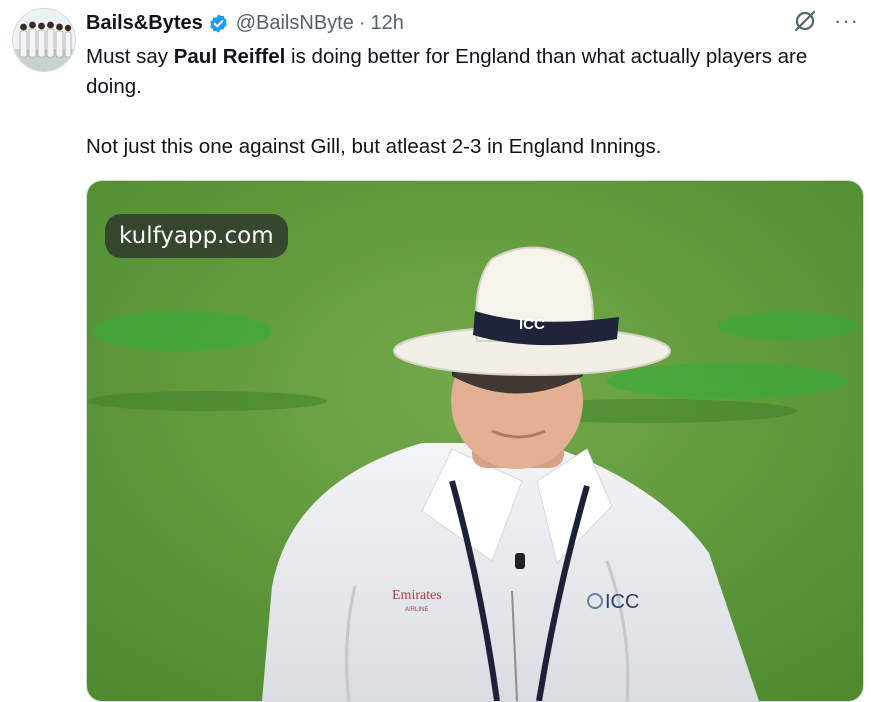 This screenshot has width=871, height=702. Describe the element at coordinates (532, 324) in the screenshot. I see `hat-band-text: ICC` at that location.